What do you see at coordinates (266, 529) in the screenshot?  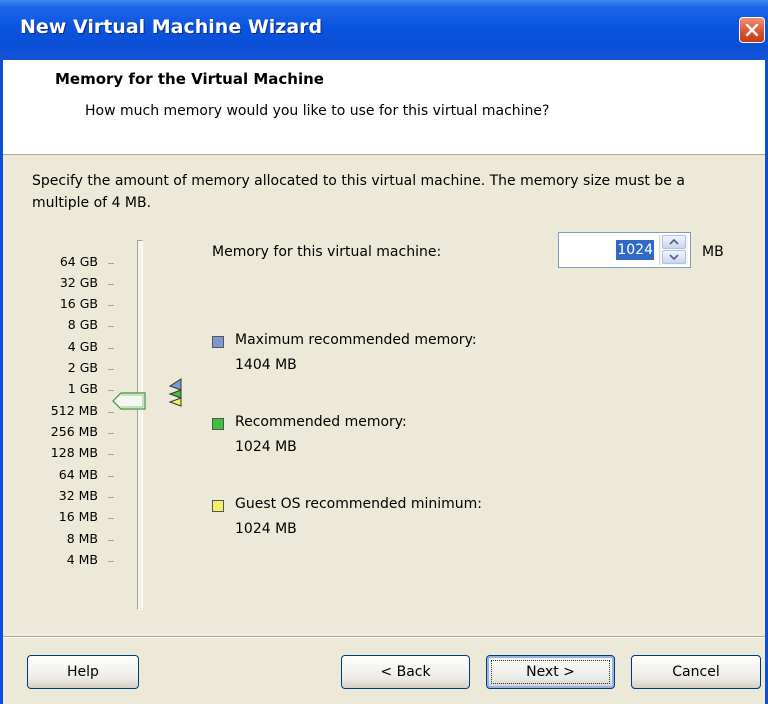 I see `guest-min-value: 1024 MB` at bounding box center [266, 529].